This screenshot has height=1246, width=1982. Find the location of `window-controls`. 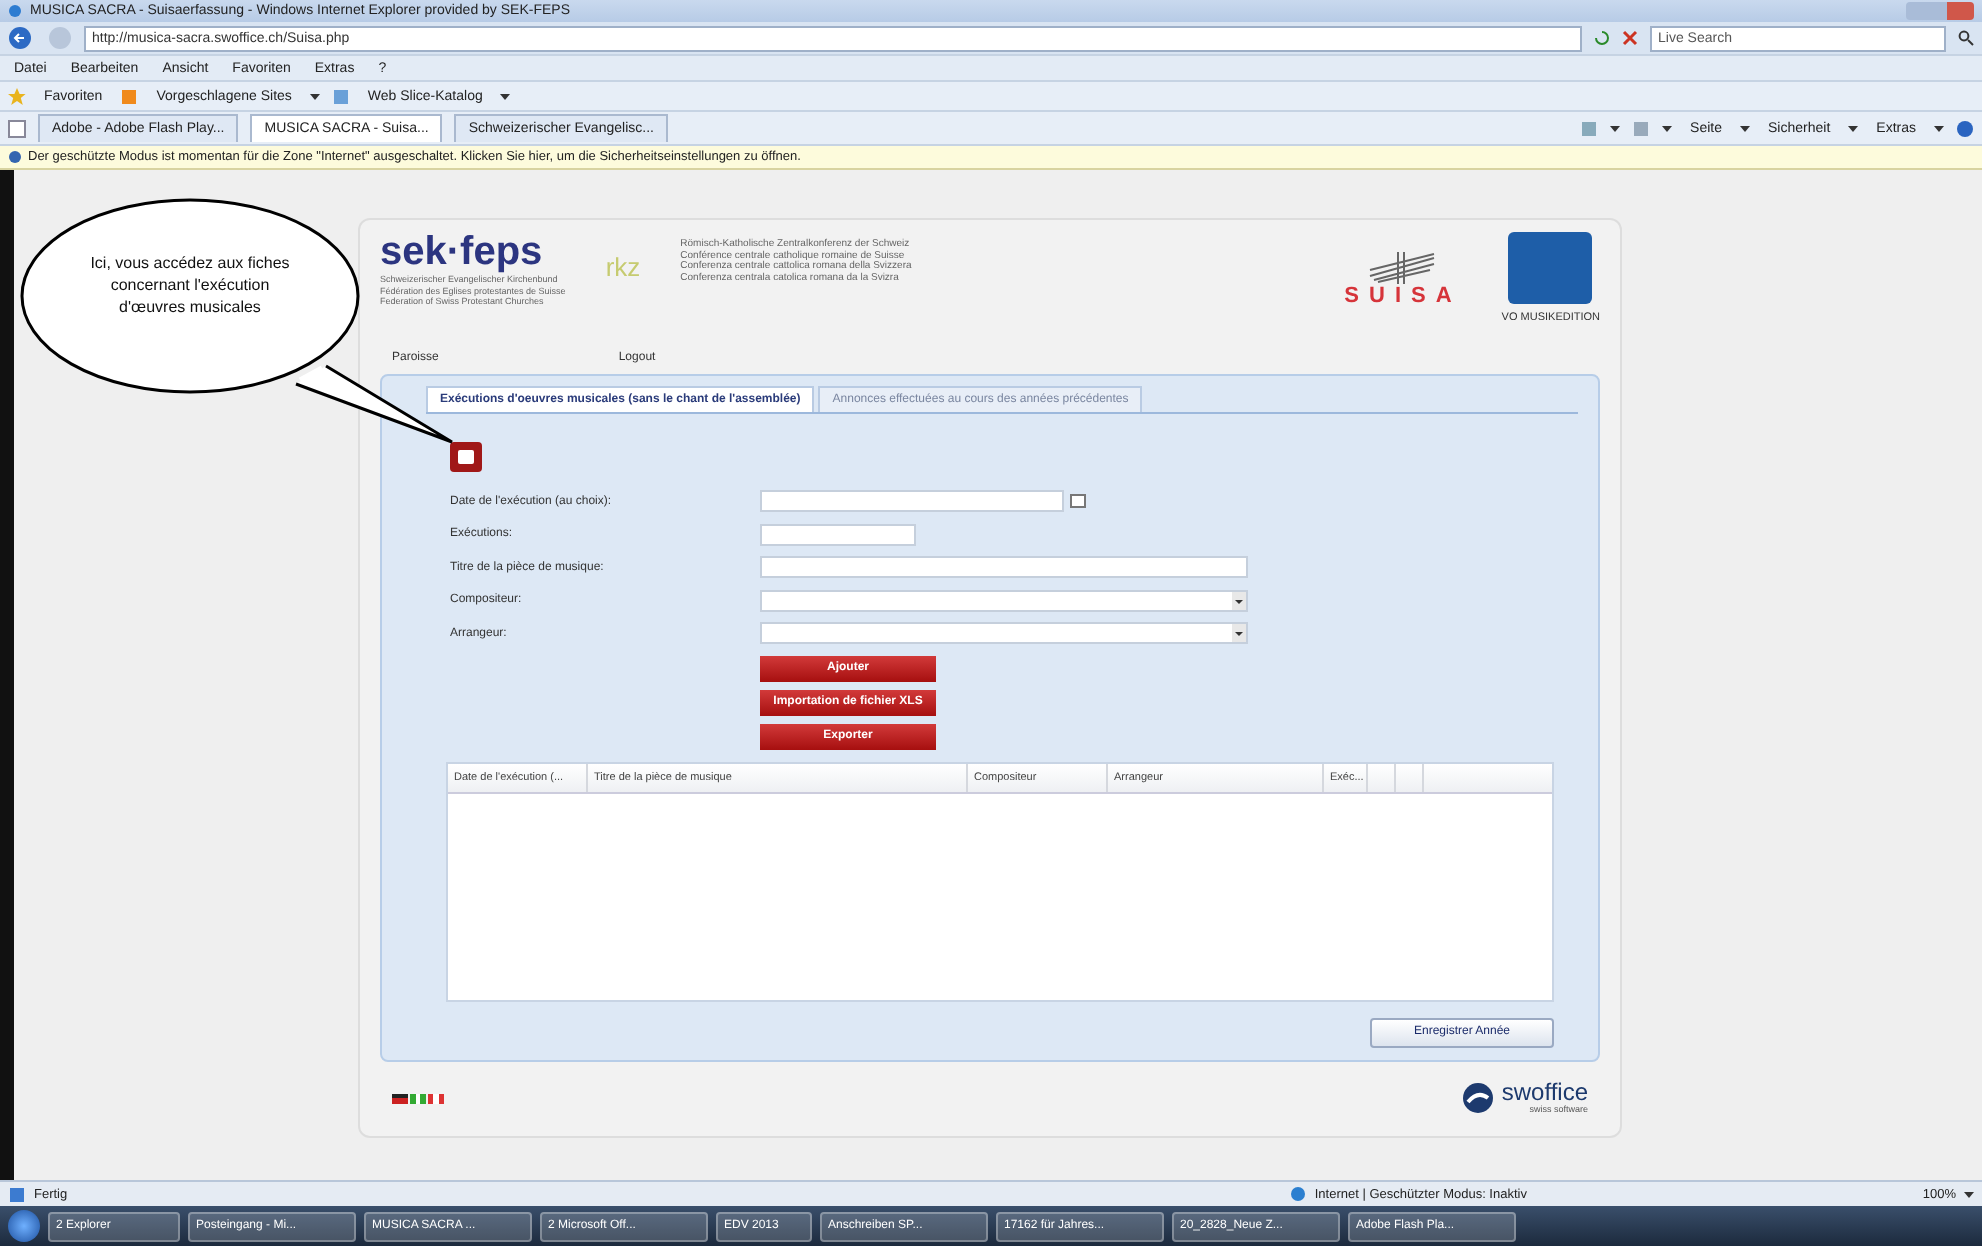

window-controls is located at coordinates (1940, 11).